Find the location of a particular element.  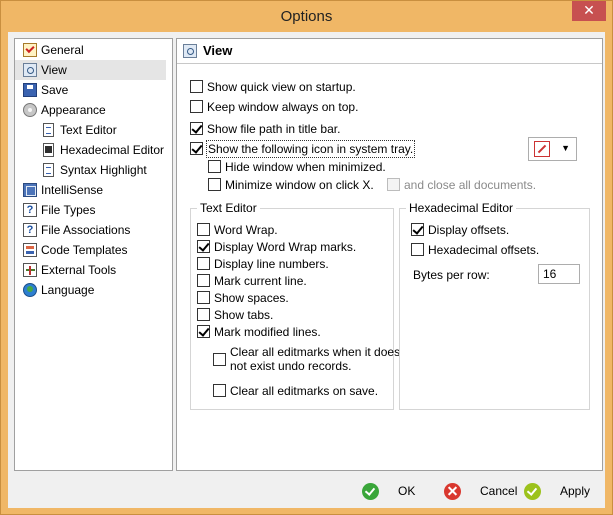

nav-item-general: General is located at coordinates (90, 50).